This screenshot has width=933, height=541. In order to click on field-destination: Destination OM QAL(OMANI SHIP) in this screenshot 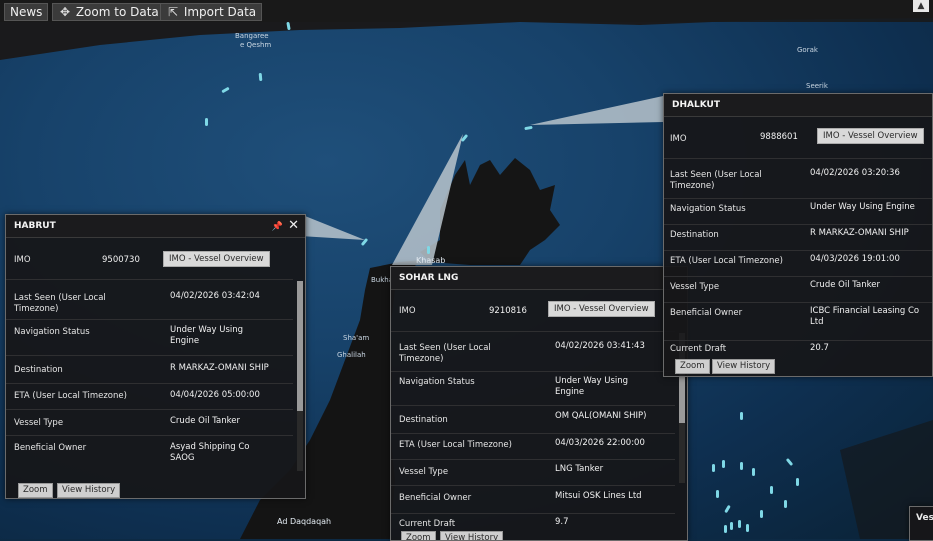, I will do `click(533, 420)`.